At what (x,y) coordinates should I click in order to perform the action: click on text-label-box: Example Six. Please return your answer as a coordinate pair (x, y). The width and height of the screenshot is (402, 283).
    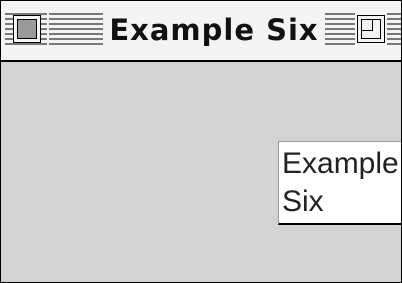
    Looking at the image, I should click on (339, 183).